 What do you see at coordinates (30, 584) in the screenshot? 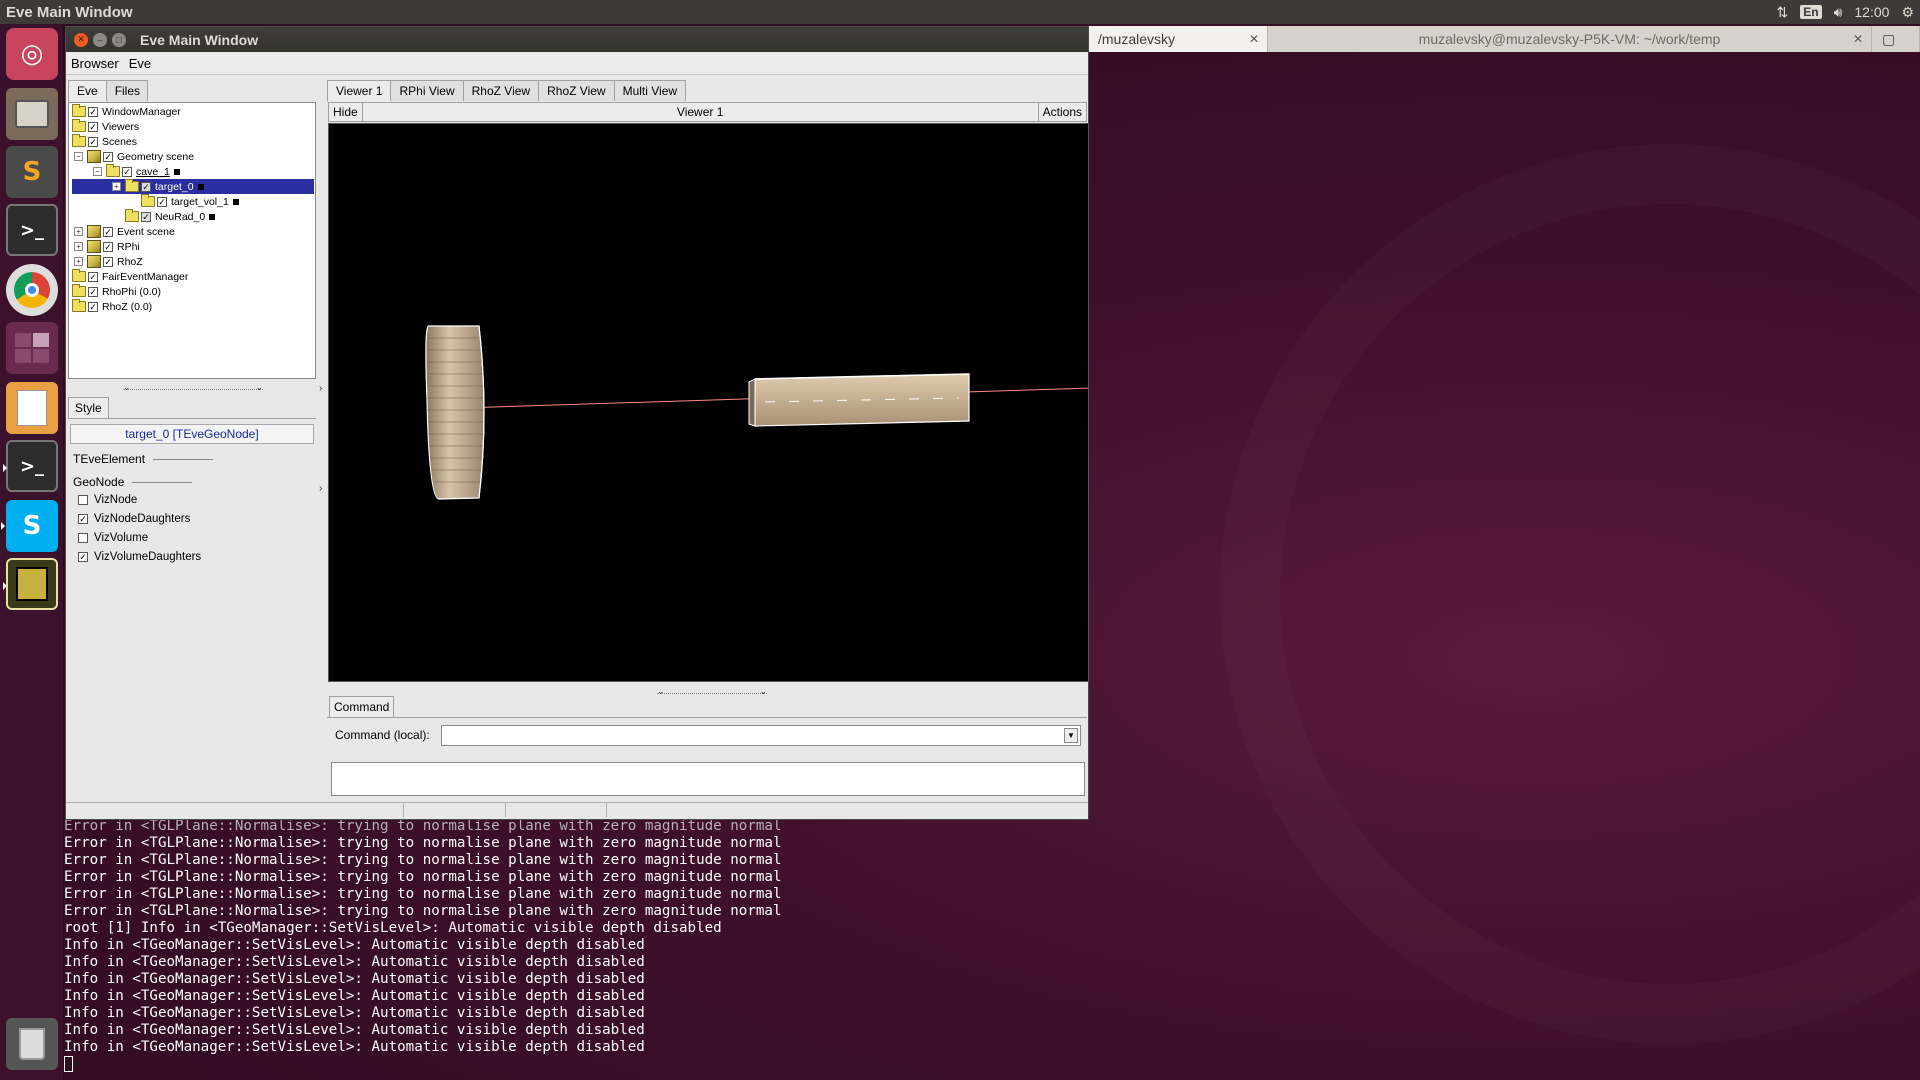
I see `app-icon` at bounding box center [30, 584].